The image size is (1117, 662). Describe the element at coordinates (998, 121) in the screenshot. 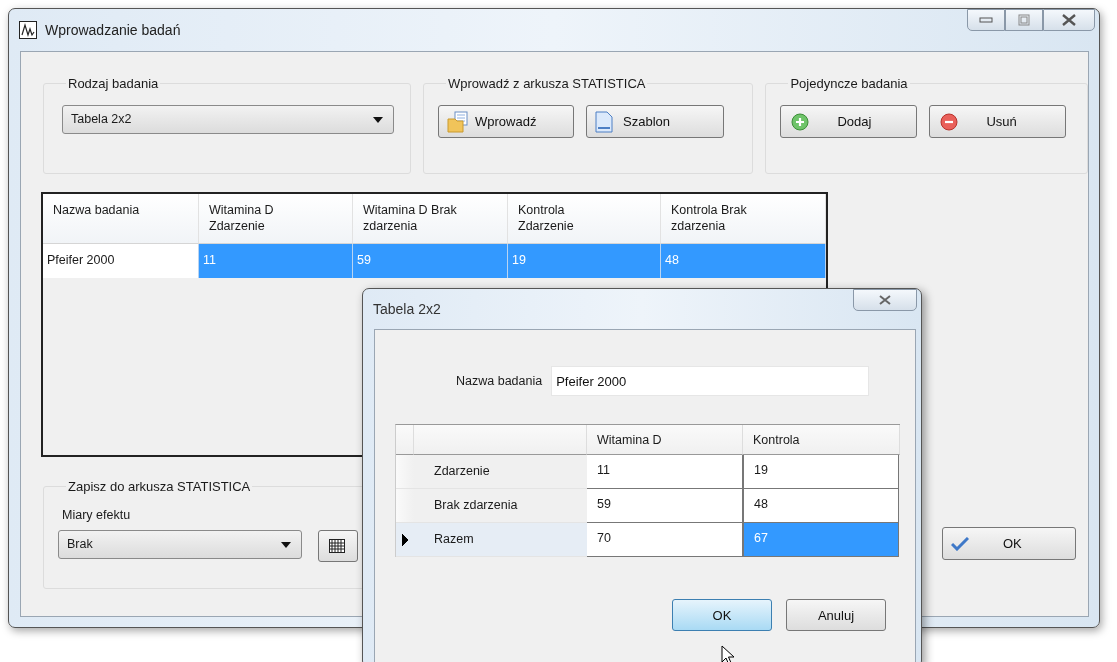

I see `remove-button: Usuń` at that location.